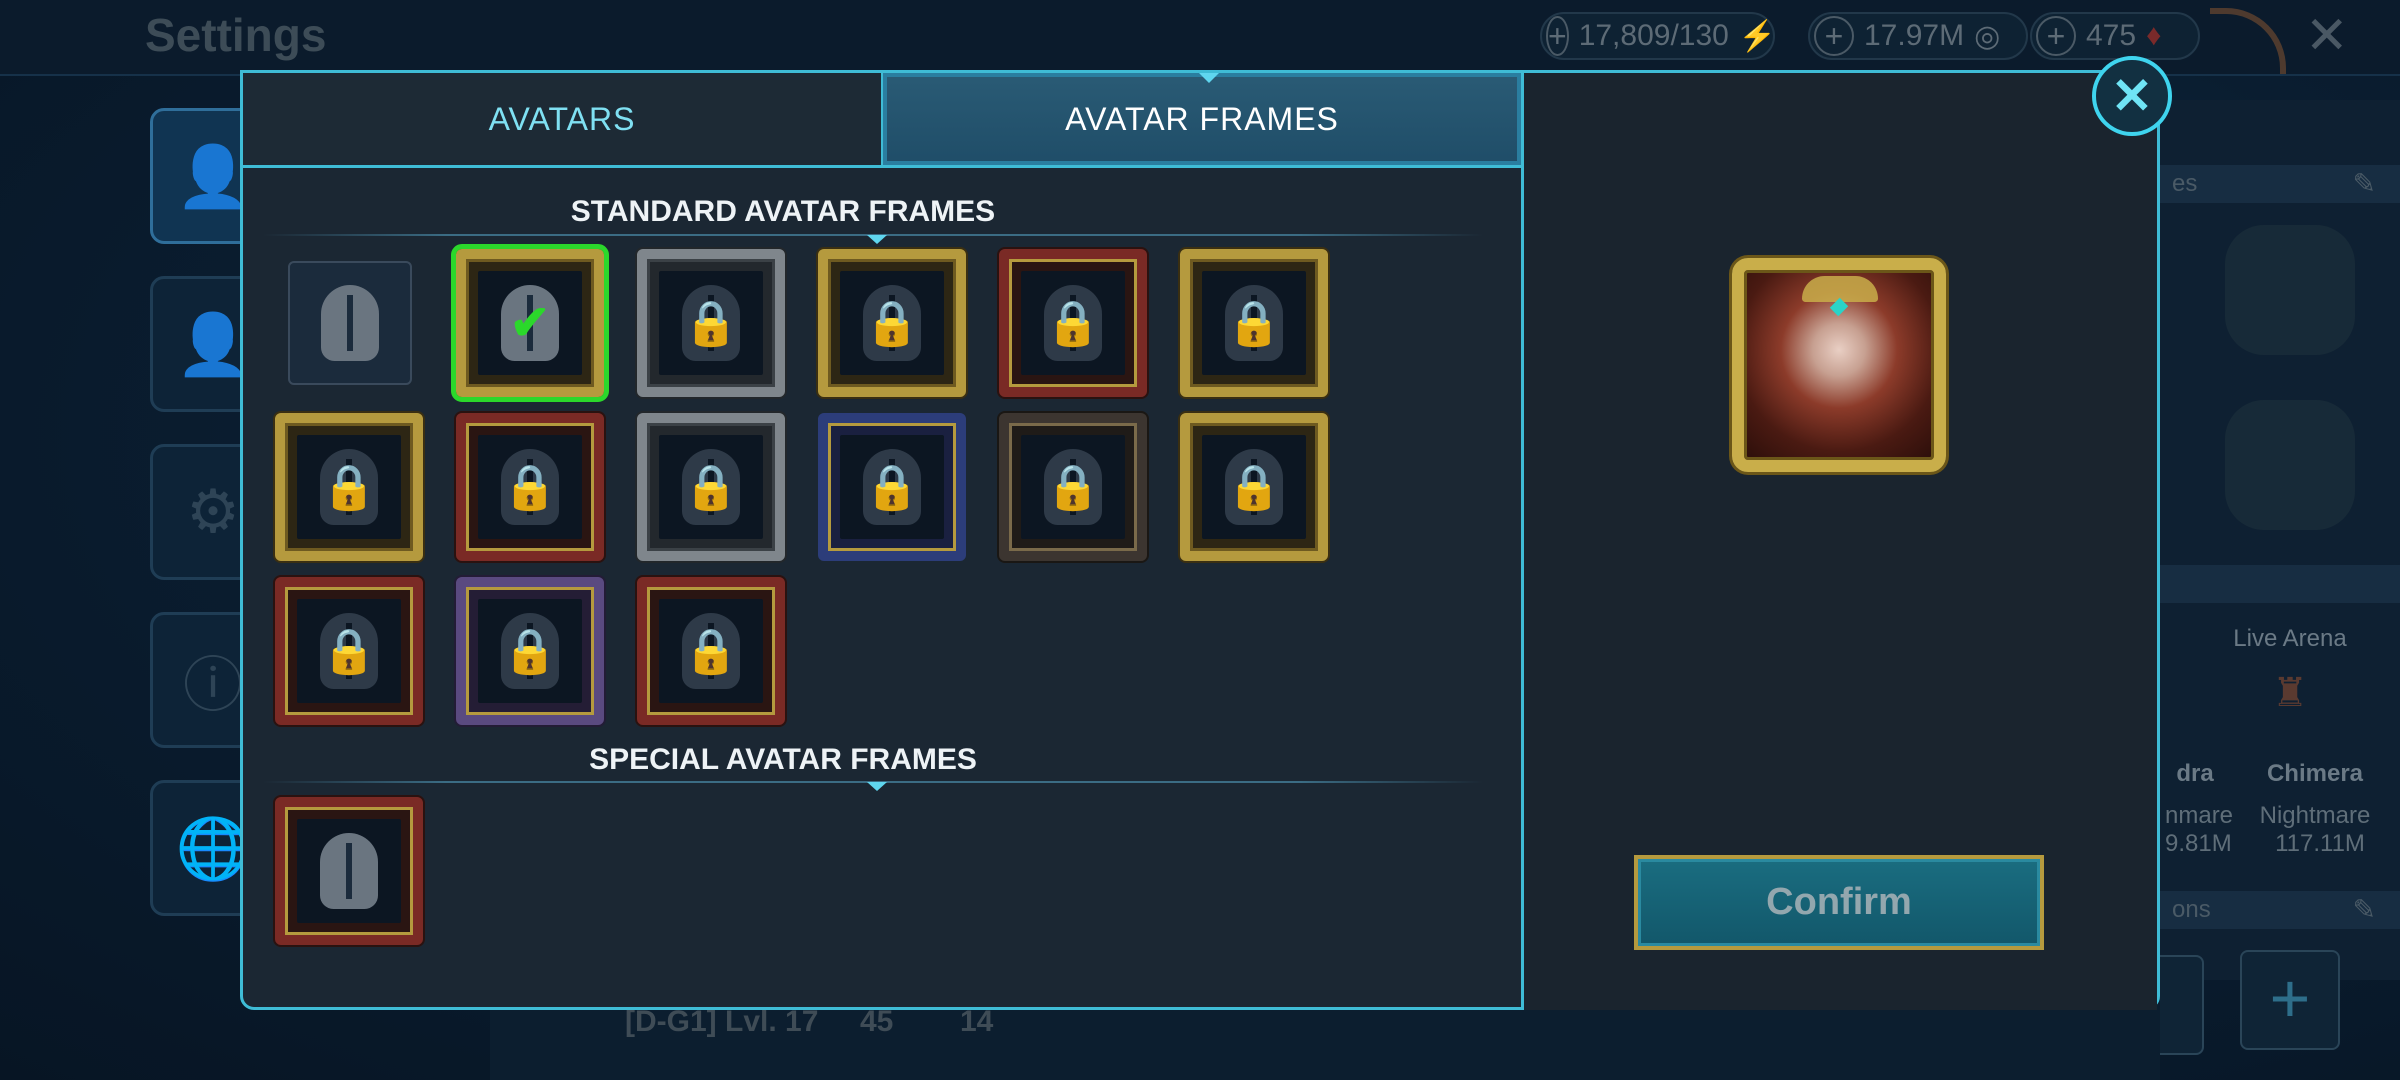 The image size is (2400, 1080). I want to click on energy-resource: + 17,809/130 ⚡, so click(1658, 36).